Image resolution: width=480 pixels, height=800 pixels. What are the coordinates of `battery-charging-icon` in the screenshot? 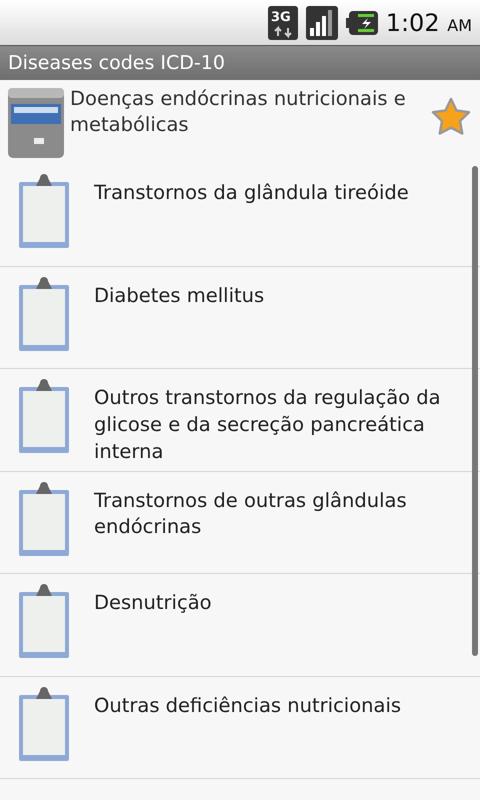 It's located at (362, 22).